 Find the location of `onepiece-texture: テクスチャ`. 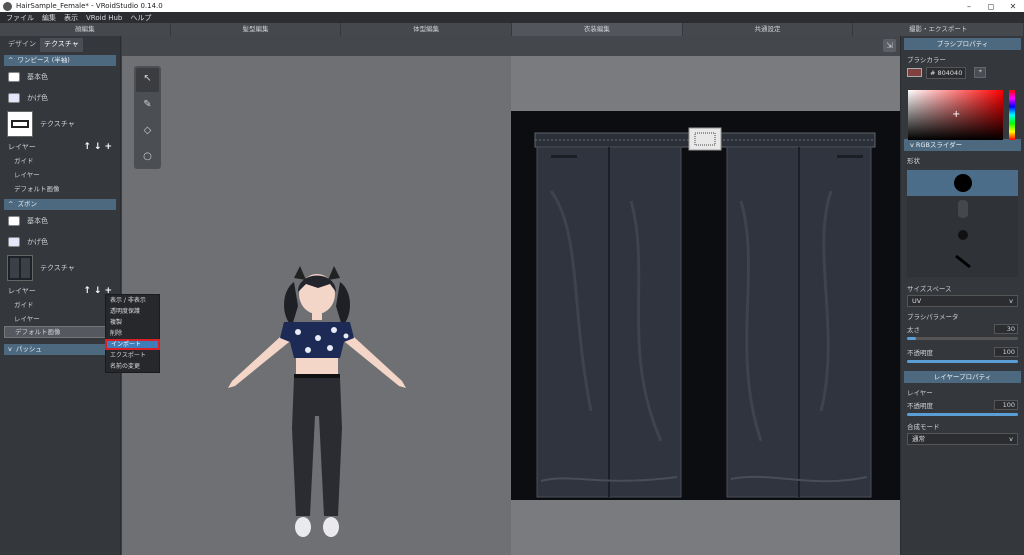

onepiece-texture: テクスチャ is located at coordinates (60, 124).